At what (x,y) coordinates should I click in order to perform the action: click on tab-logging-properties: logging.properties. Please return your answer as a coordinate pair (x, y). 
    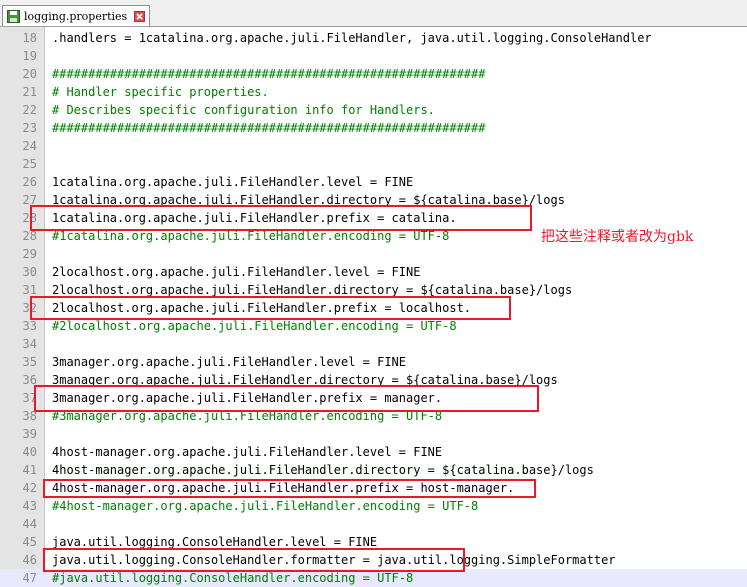
    Looking at the image, I should click on (76, 15).